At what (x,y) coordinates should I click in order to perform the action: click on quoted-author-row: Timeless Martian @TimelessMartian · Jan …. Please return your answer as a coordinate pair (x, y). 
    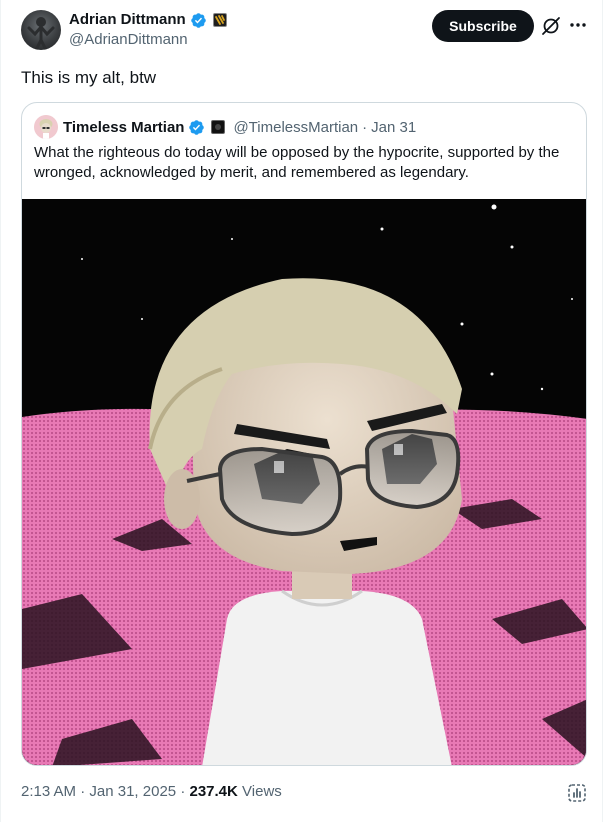
    Looking at the image, I should click on (239, 127).